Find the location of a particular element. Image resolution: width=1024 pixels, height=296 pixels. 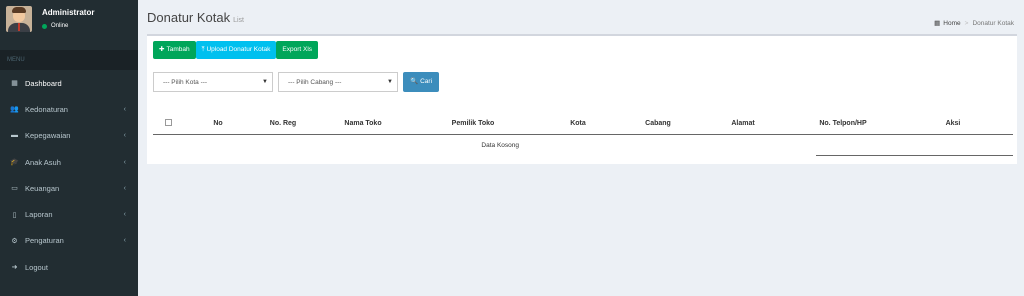

briefcase-icon: ▬ is located at coordinates (14, 136).